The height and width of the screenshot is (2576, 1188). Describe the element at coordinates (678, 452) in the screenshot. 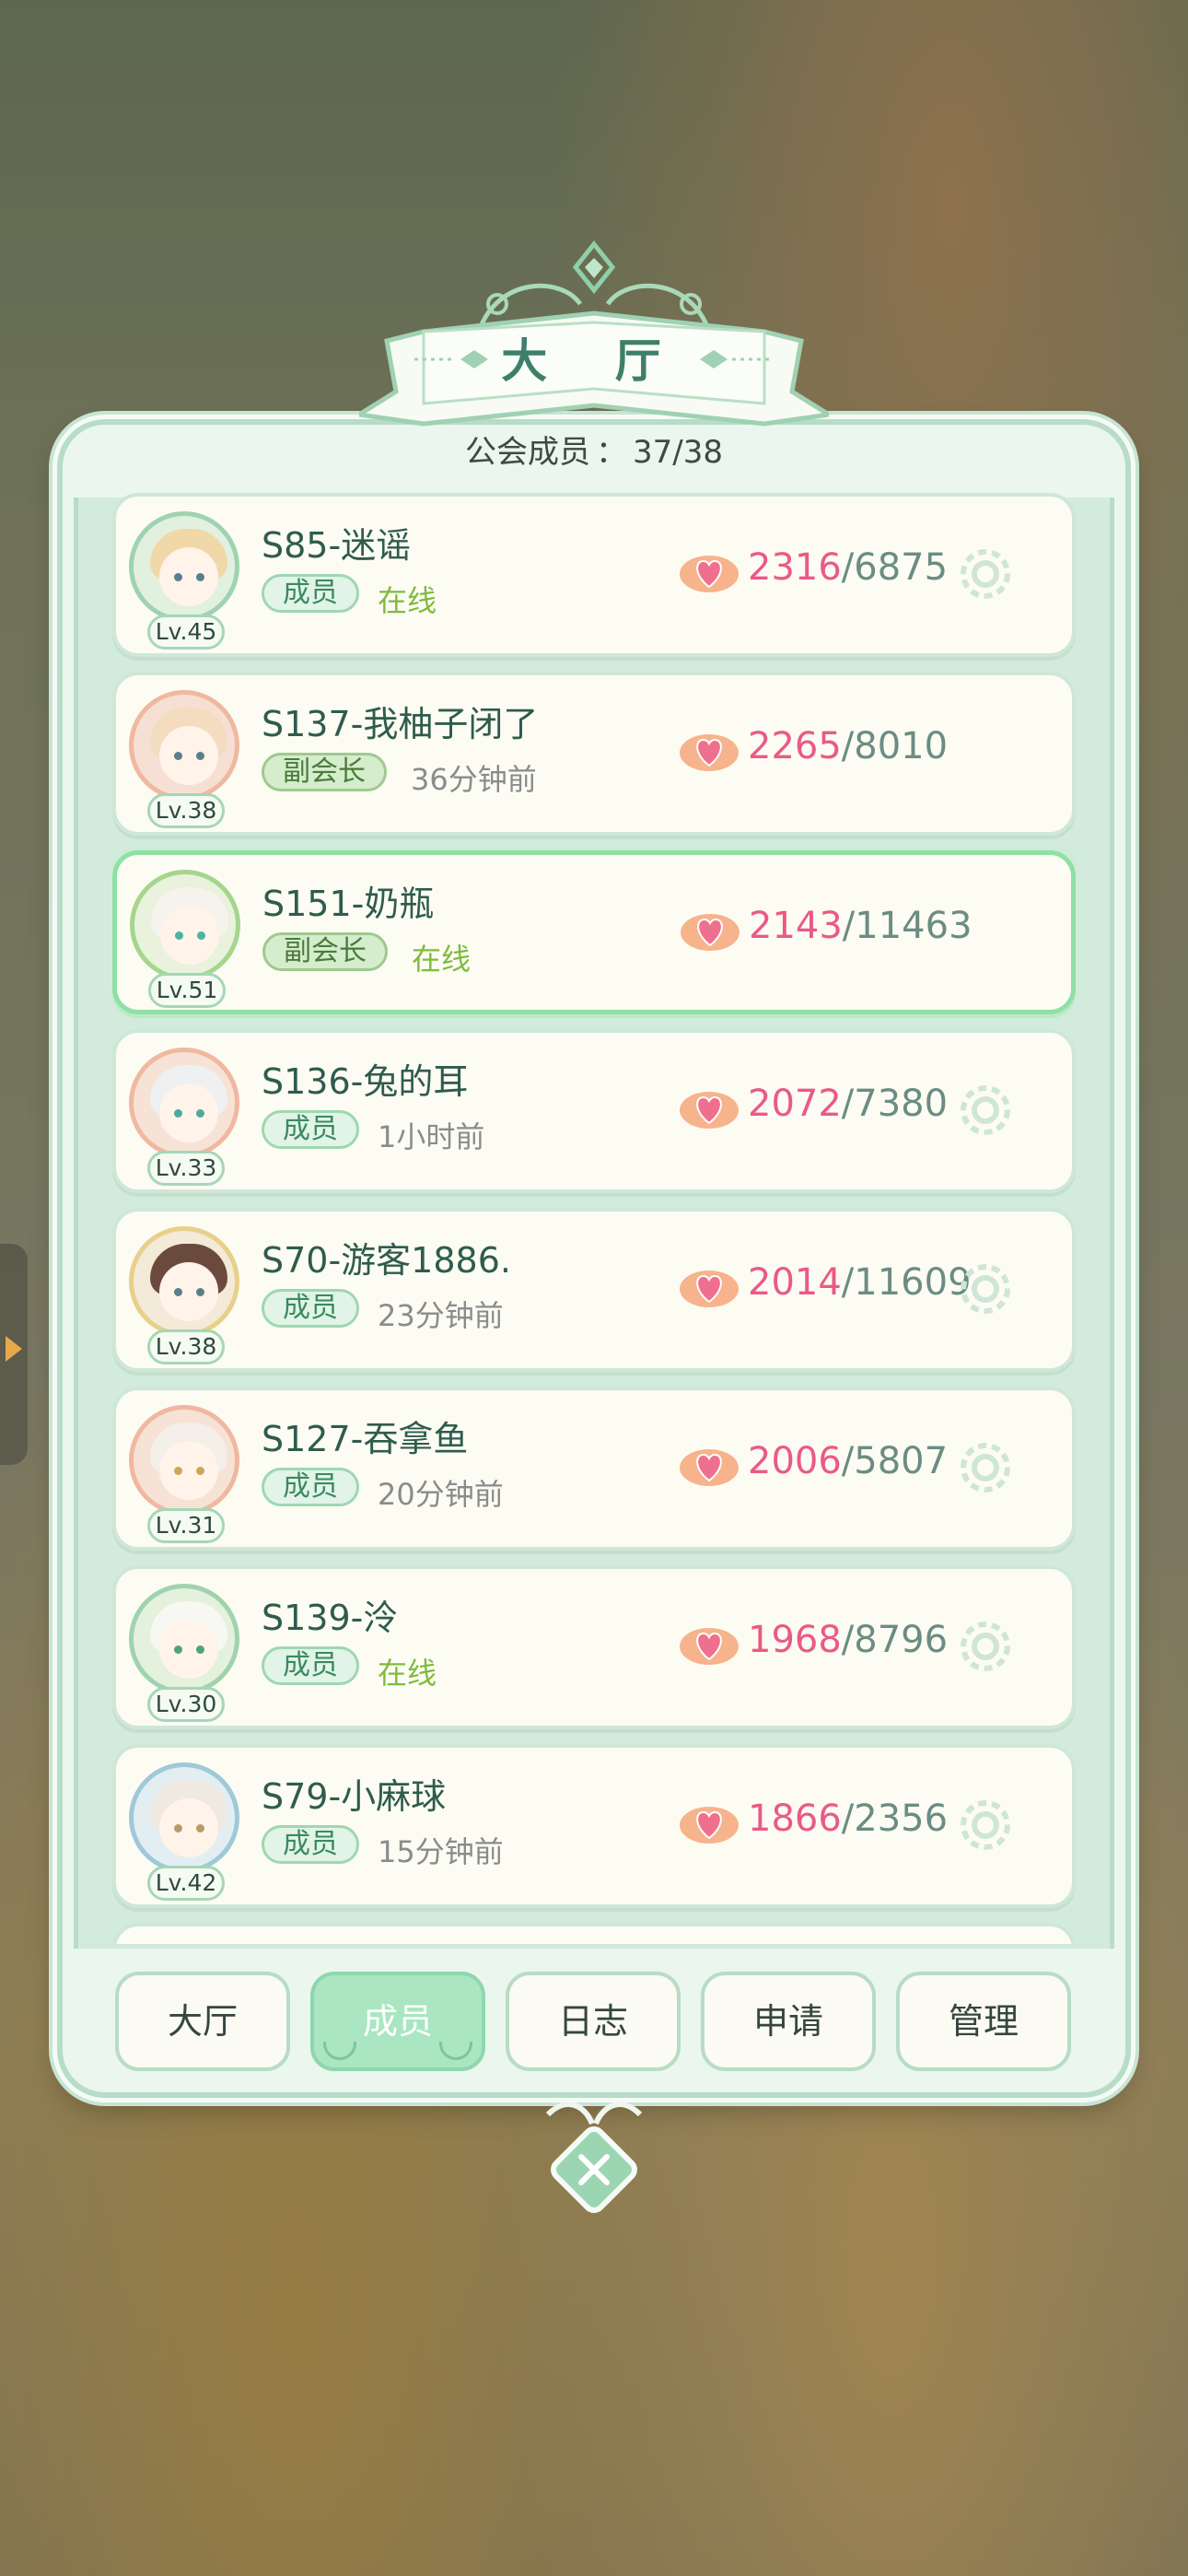

I see `member-count-value: 37/38` at that location.